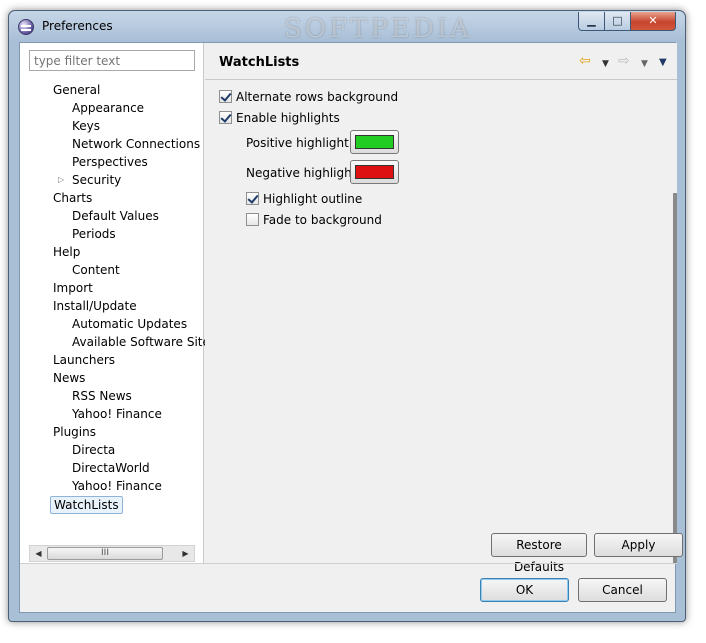 Image resolution: width=706 pixels, height=643 pixels. I want to click on fade-to-background-label: Fade to background, so click(322, 220).